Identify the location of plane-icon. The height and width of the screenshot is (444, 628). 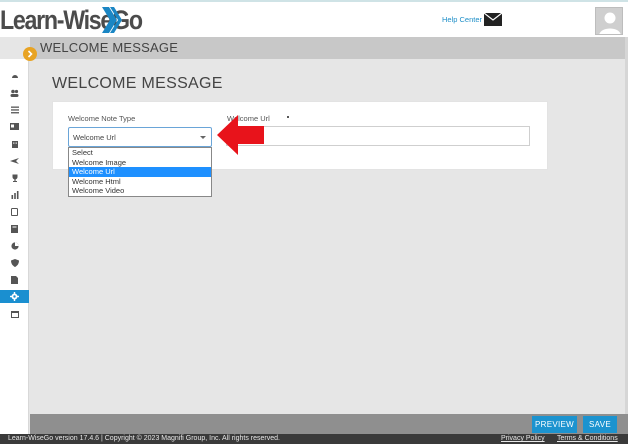
(14, 160).